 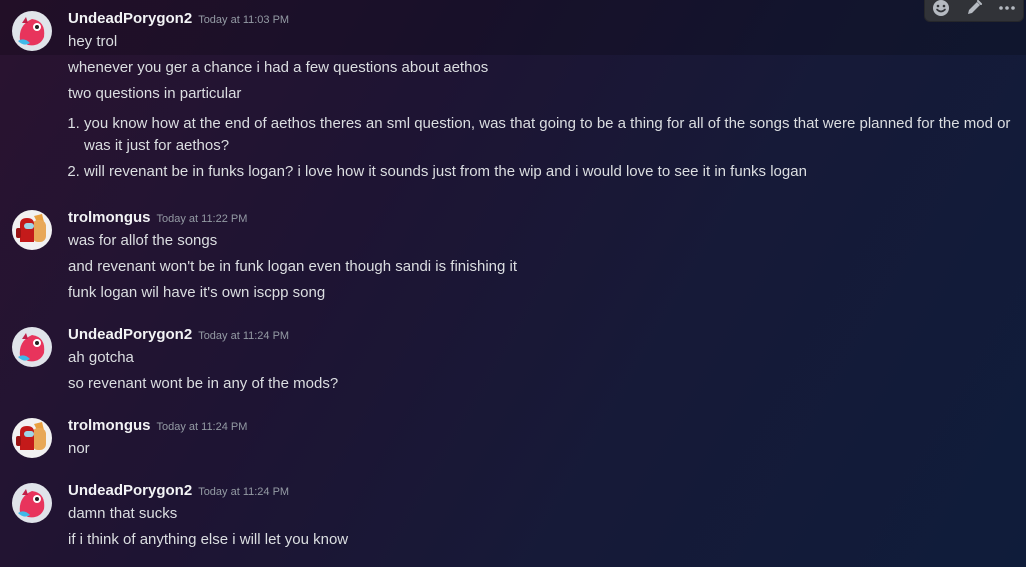 What do you see at coordinates (1007, 10) in the screenshot?
I see `more-icon` at bounding box center [1007, 10].